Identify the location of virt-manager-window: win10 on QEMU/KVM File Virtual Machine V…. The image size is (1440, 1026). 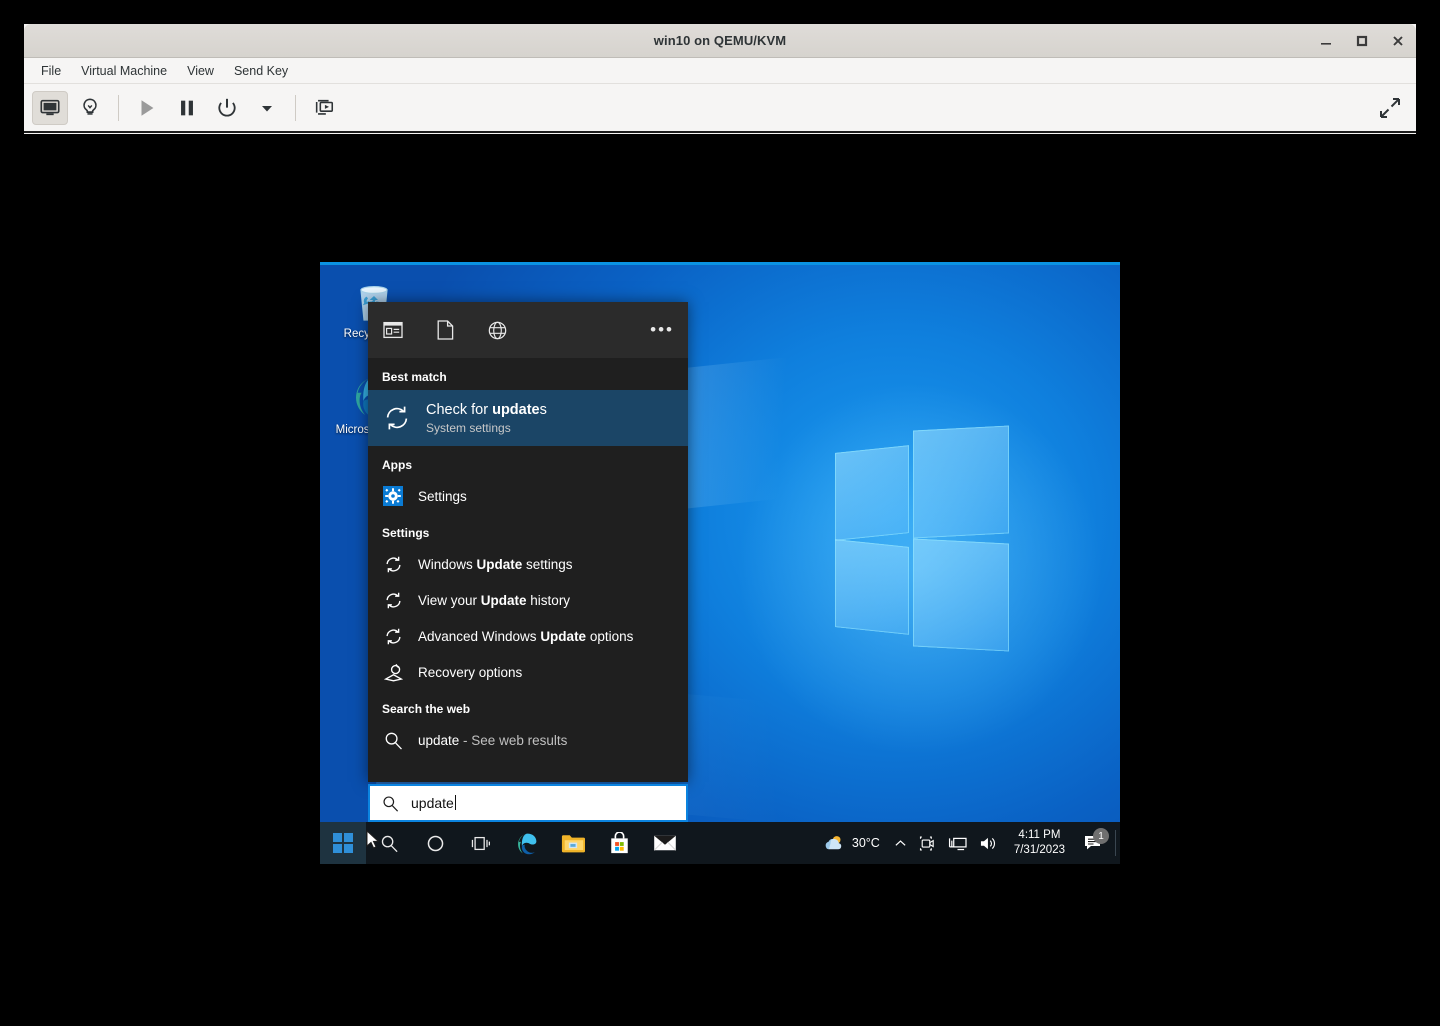
(720, 79).